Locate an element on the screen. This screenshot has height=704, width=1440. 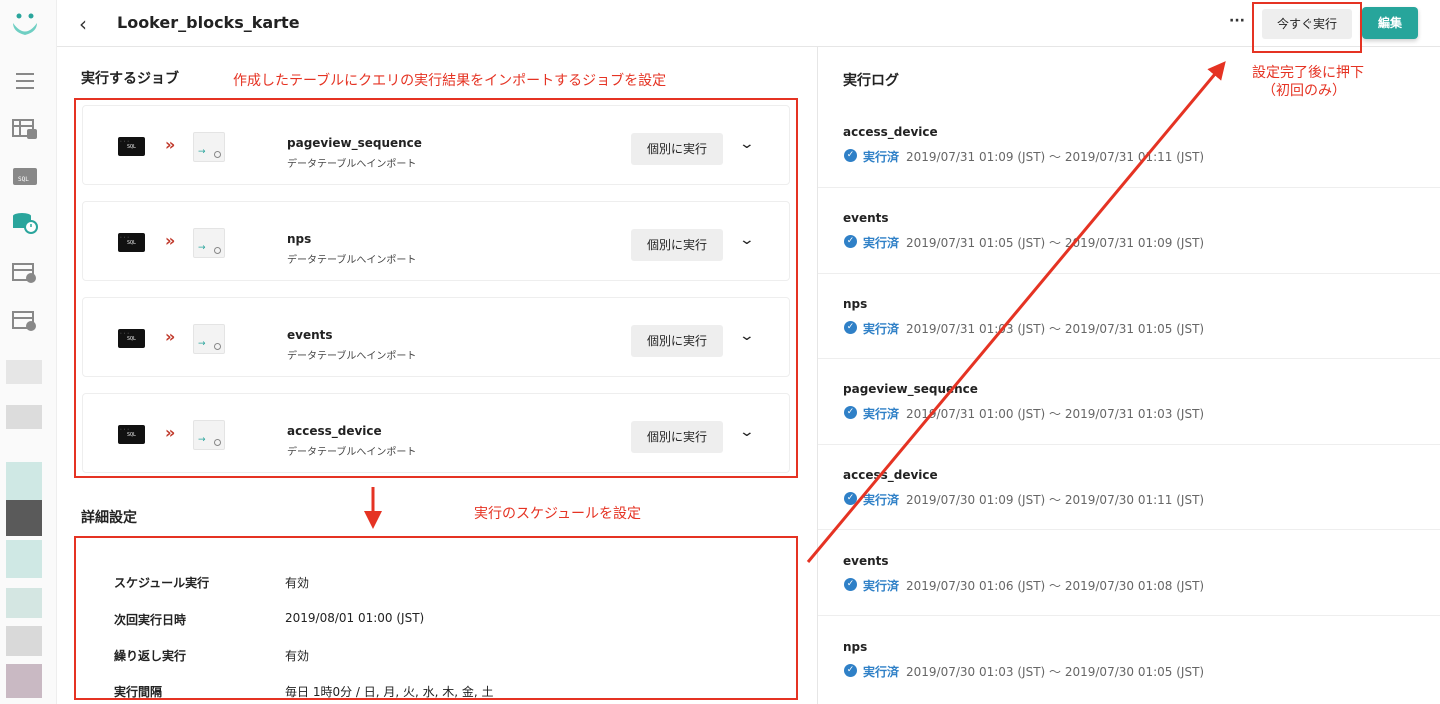
sql-query-icon: SQL is located at coordinates (25, 177).